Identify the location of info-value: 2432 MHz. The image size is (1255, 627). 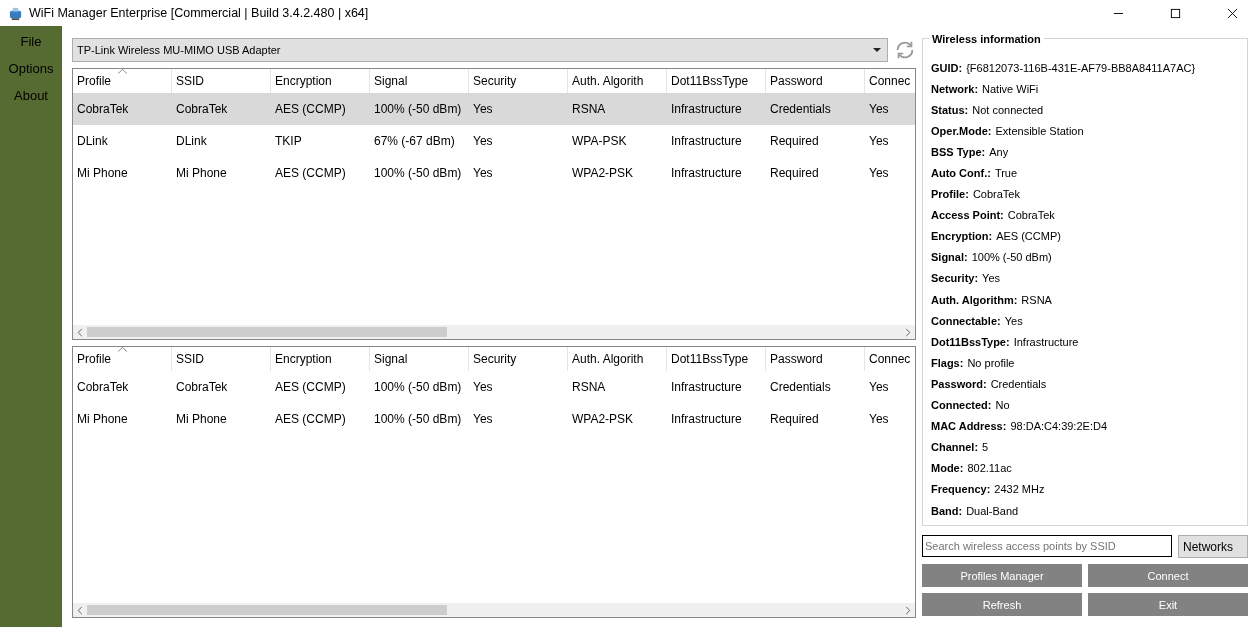
(1019, 489).